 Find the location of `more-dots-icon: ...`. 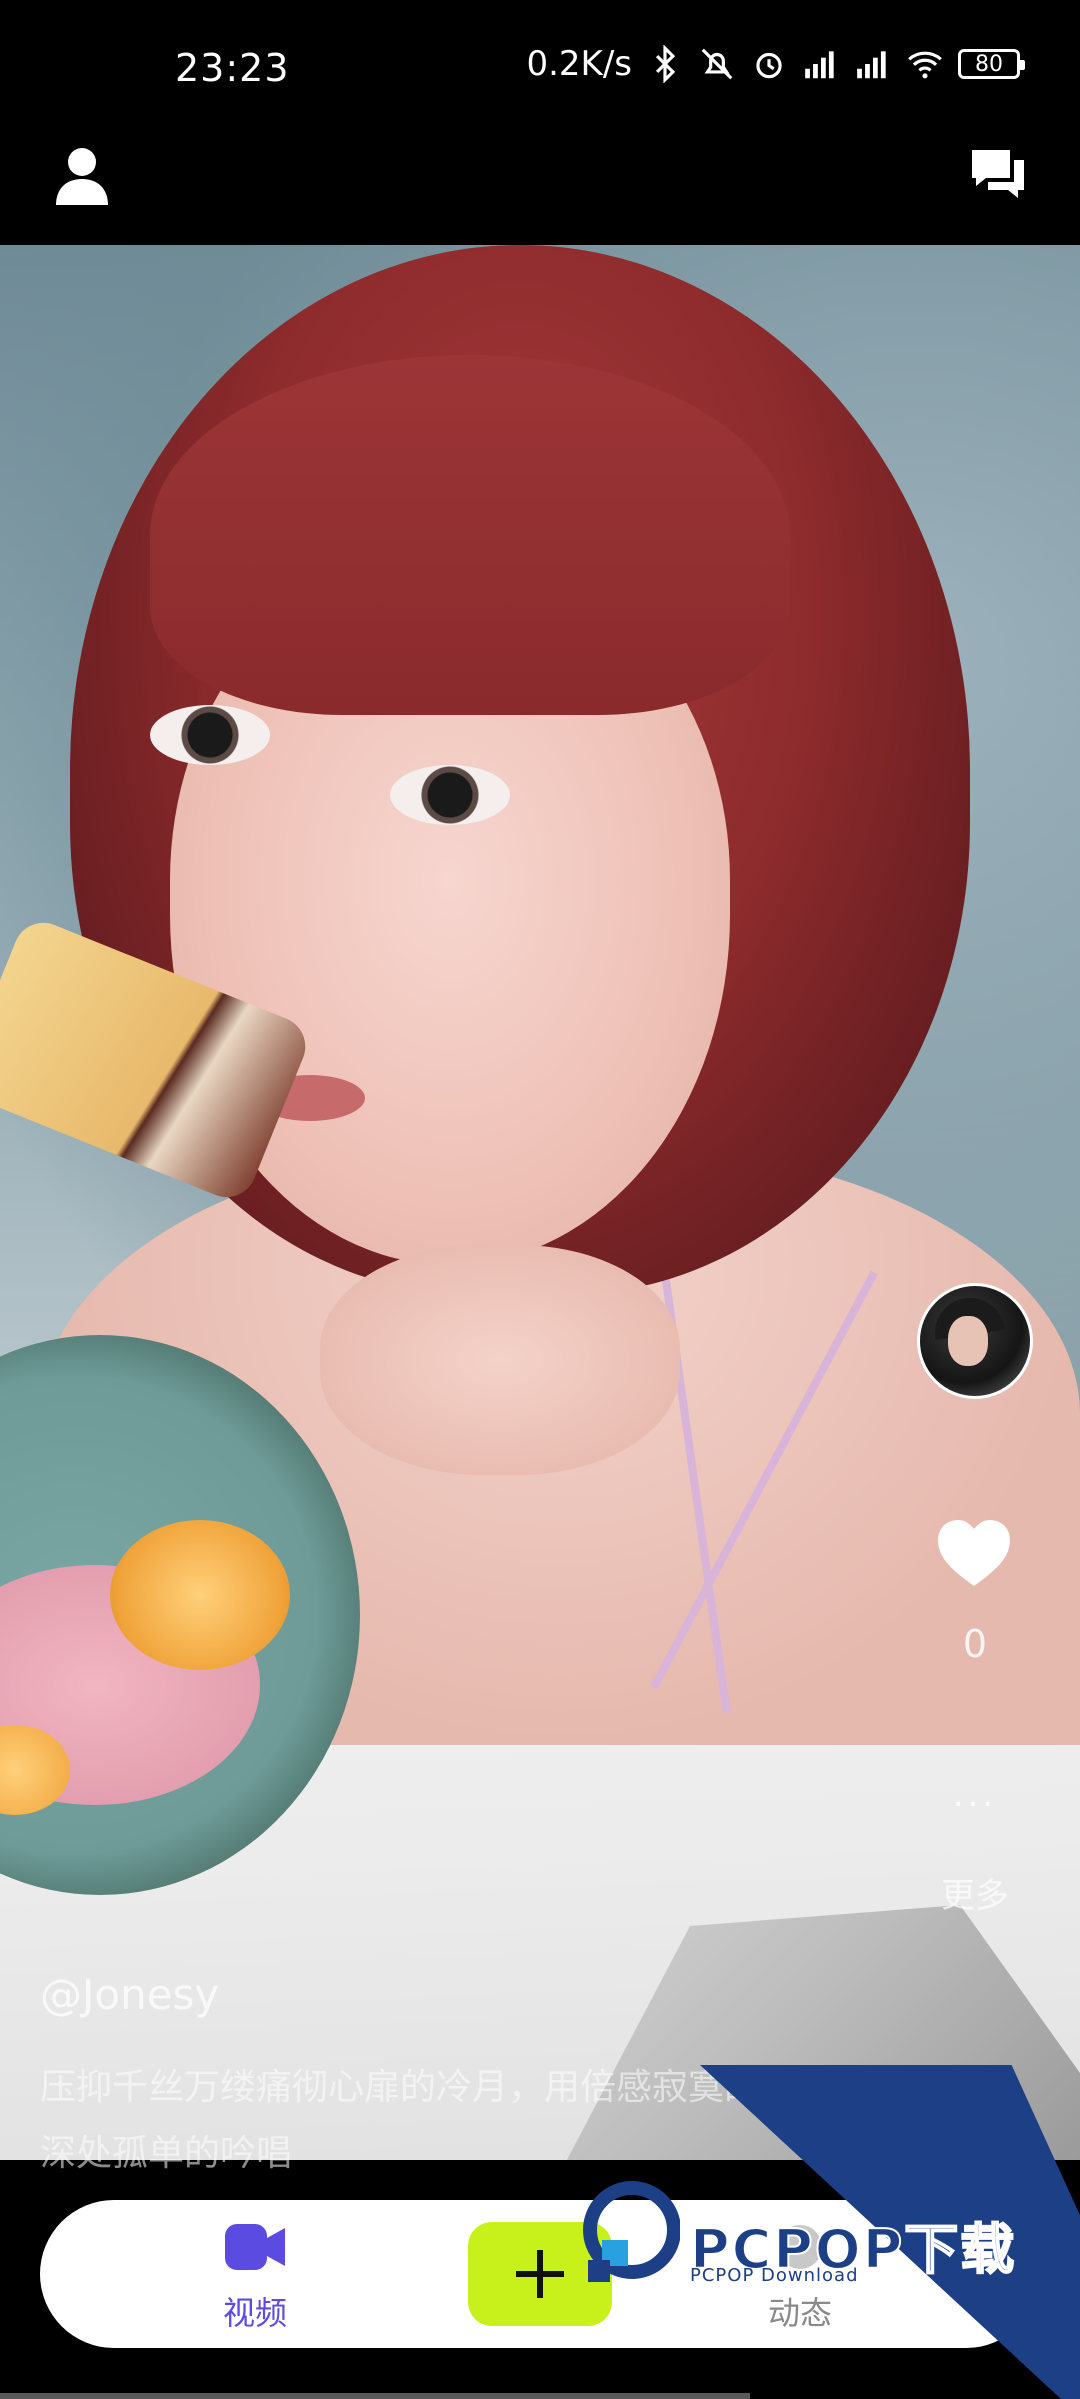

more-dots-icon: ... is located at coordinates (975, 1795).